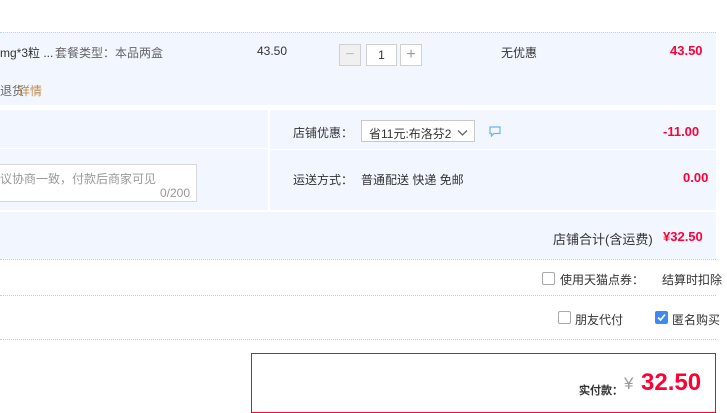  I want to click on buyer-message-placeholder: 议协商一致，付款后商家可见, so click(78, 179).